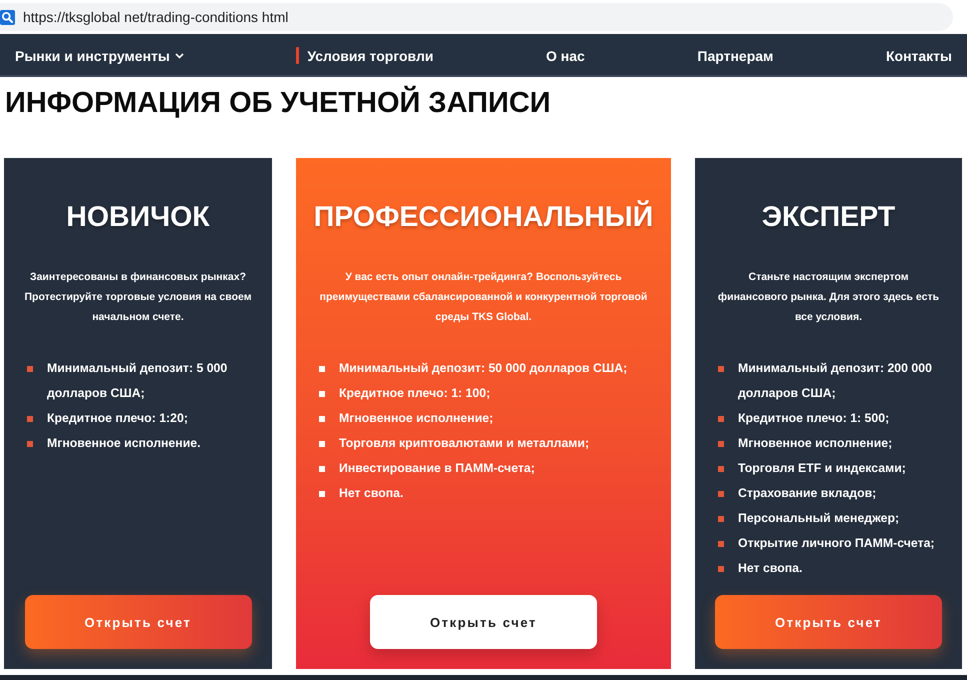 The width and height of the screenshot is (967, 680). What do you see at coordinates (365, 55) in the screenshot?
I see `nav-link: Условия торговли` at bounding box center [365, 55].